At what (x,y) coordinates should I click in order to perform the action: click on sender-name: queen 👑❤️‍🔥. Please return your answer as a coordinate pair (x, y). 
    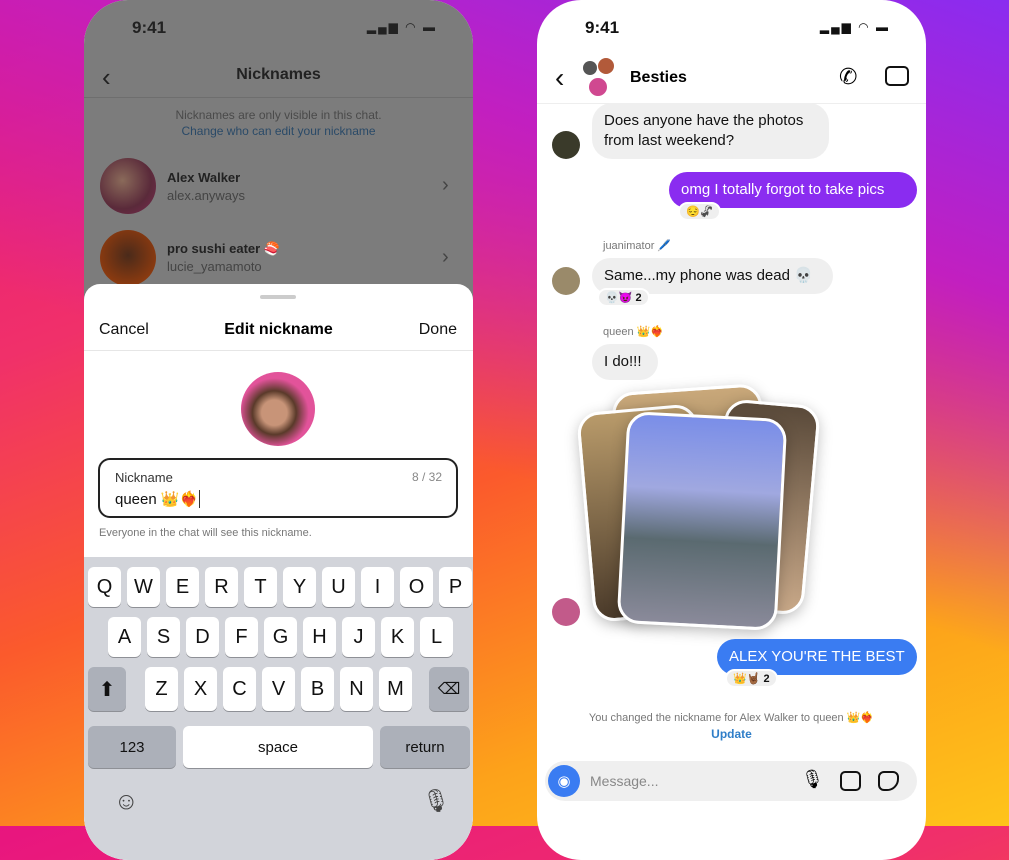
    Looking at the image, I should click on (634, 332).